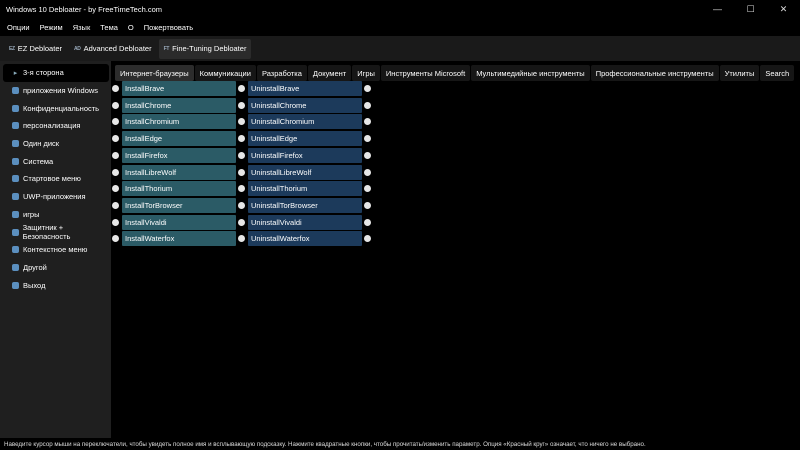 This screenshot has width=800, height=450. I want to click on sidebar-item-privacy: Конфиденциальность, so click(56, 108).